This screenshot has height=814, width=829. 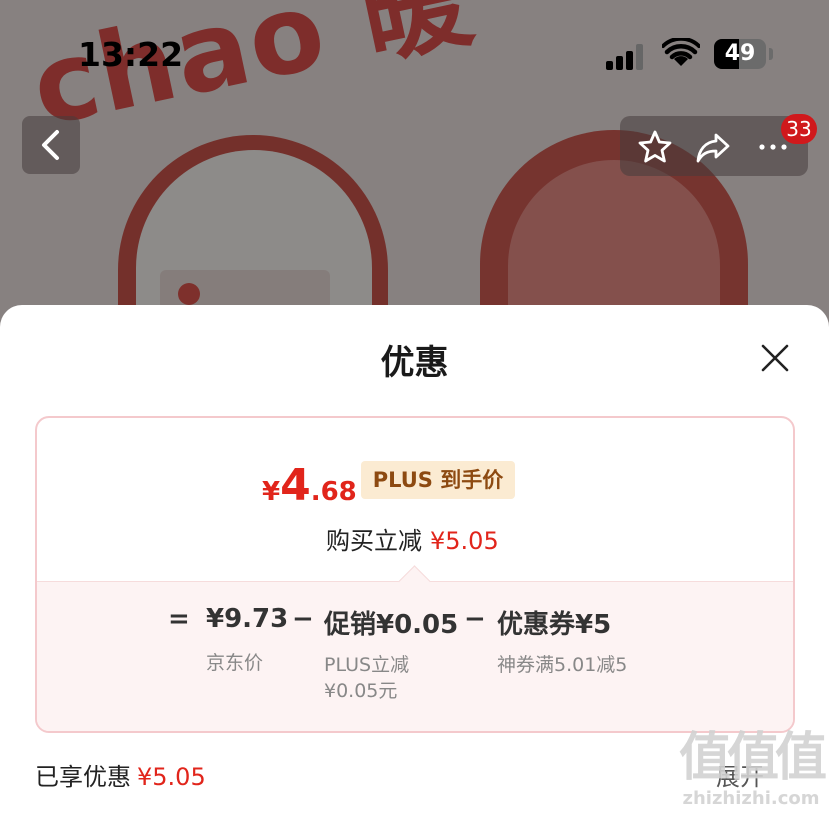 What do you see at coordinates (131, 54) in the screenshot?
I see `status-time: 13:22` at bounding box center [131, 54].